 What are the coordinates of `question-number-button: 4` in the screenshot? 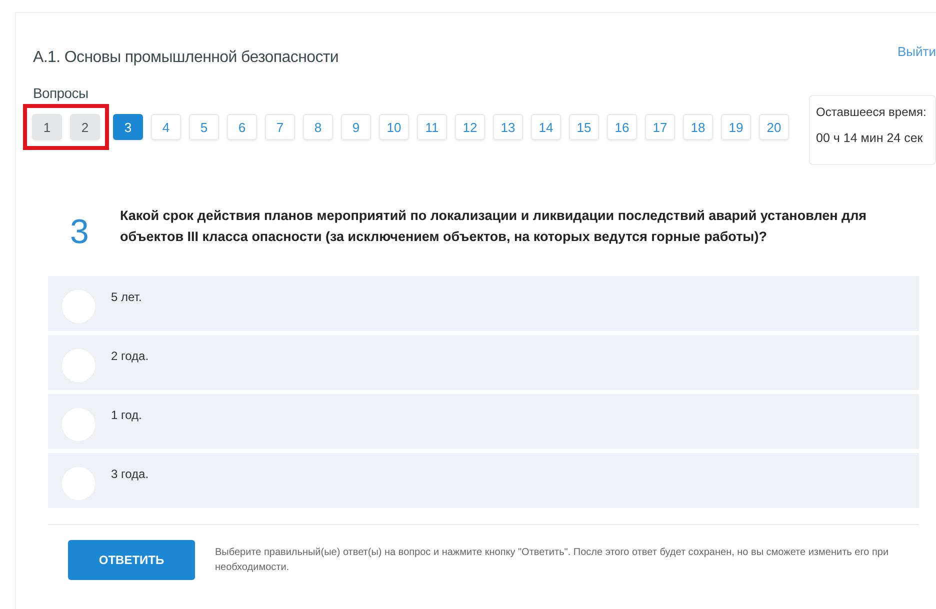 It's located at (166, 127).